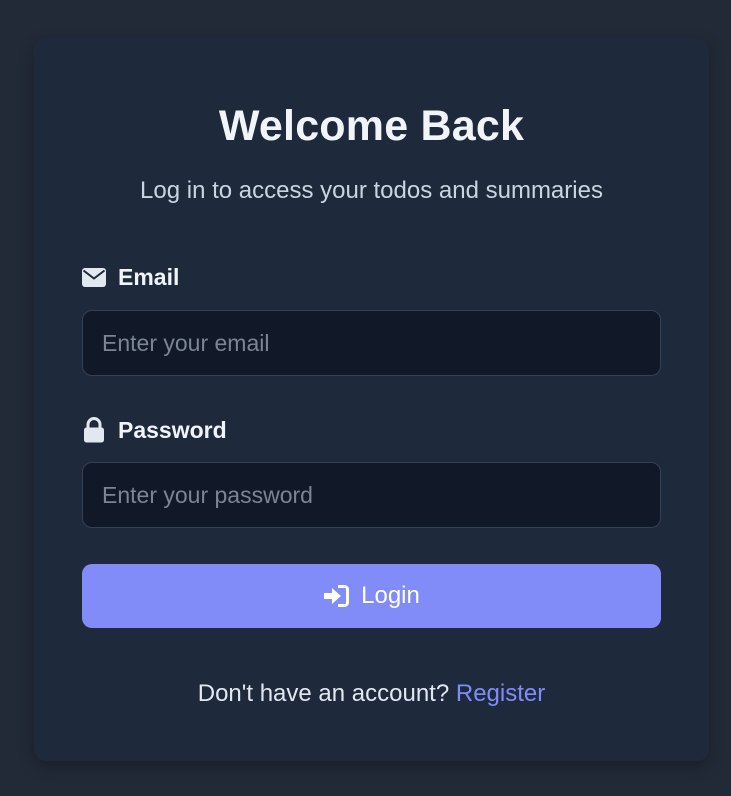 Image resolution: width=731 pixels, height=796 pixels. Describe the element at coordinates (371, 126) in the screenshot. I see `page-title: Welcome Back` at that location.